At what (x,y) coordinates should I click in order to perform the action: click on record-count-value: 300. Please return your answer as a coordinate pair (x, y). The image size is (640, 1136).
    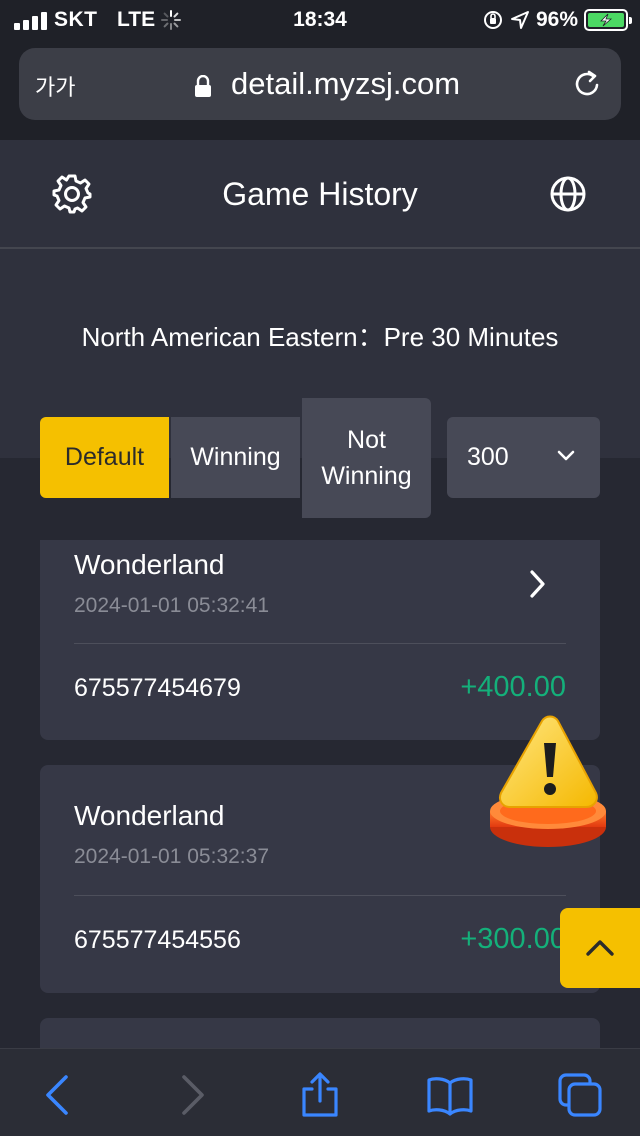
    Looking at the image, I should click on (488, 457).